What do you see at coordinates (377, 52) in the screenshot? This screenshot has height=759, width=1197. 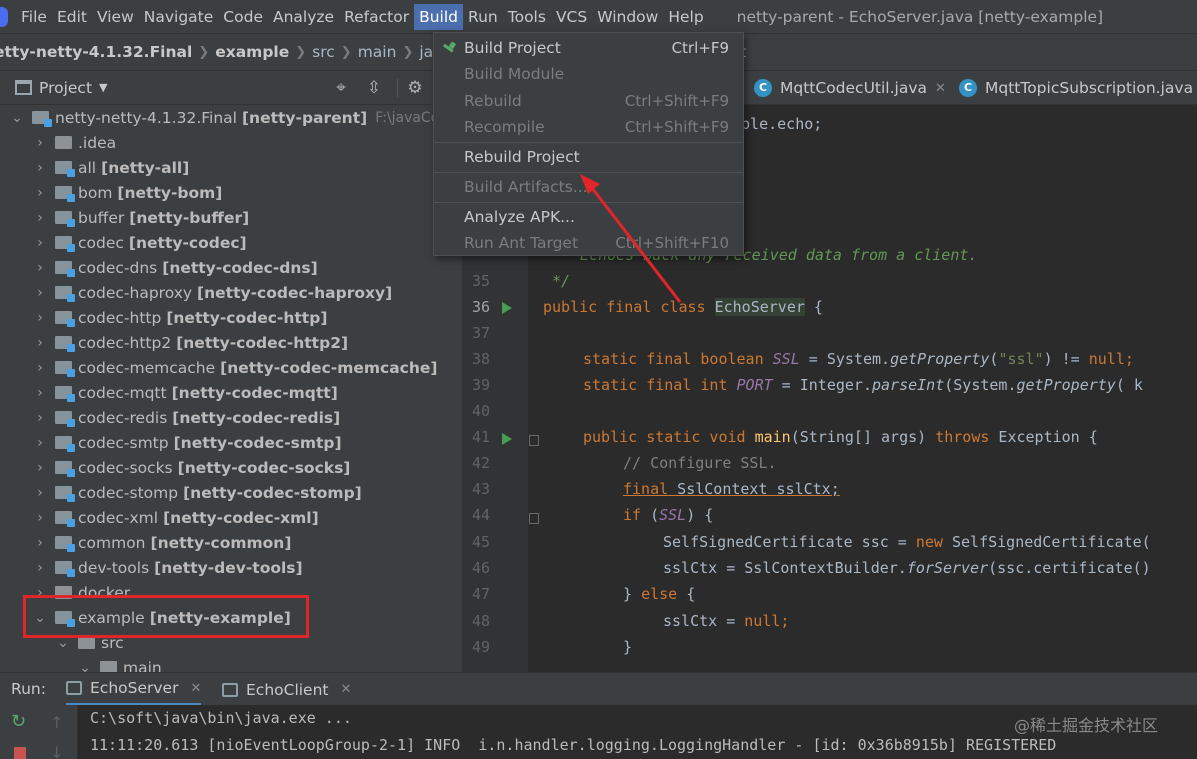 I see `breadcrumb-main: main` at bounding box center [377, 52].